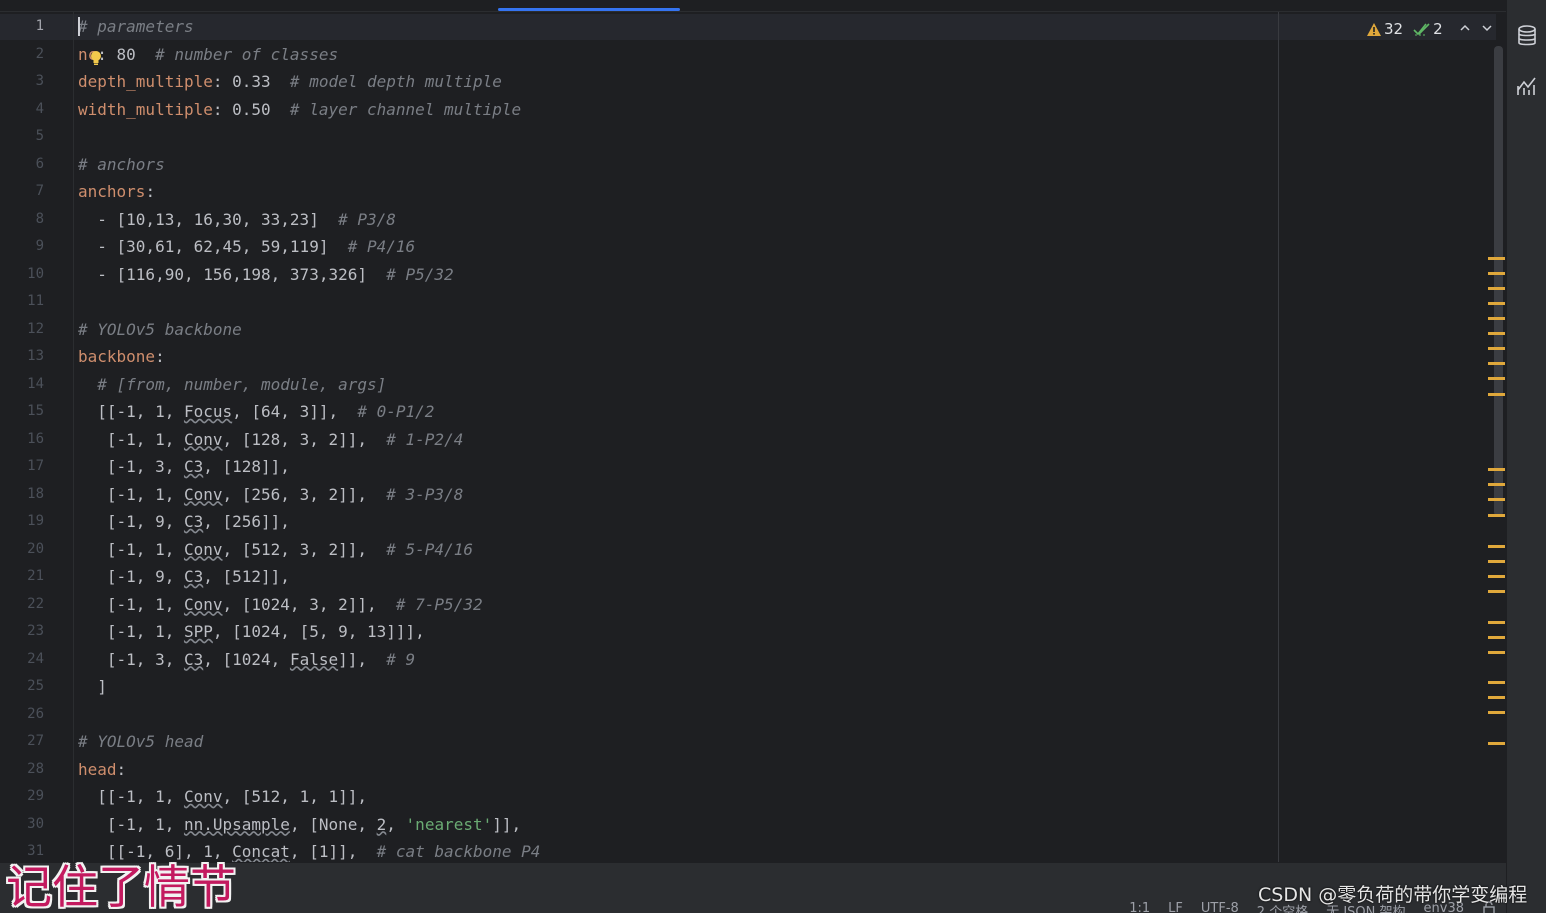  Describe the element at coordinates (184, 466) in the screenshot. I see `line-code: [-1, 3, C3, [128]],` at that location.